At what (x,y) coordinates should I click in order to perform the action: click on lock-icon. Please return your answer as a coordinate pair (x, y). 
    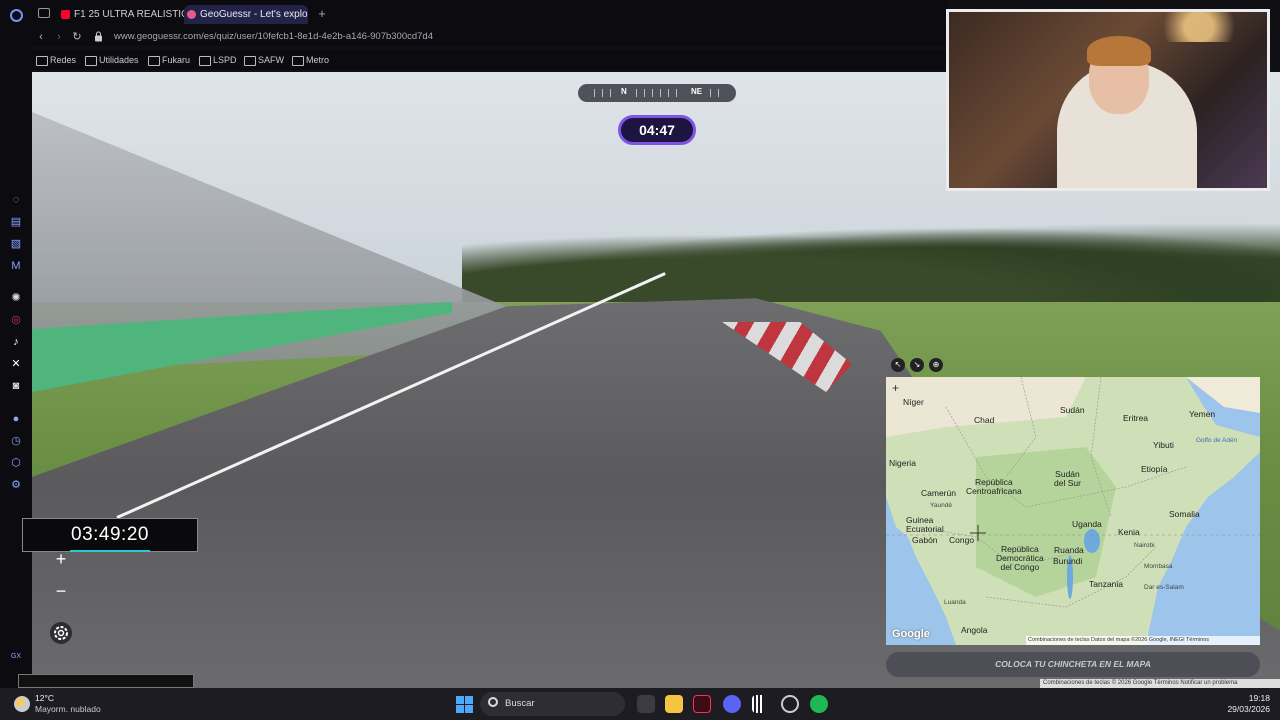
    Looking at the image, I should click on (98, 36).